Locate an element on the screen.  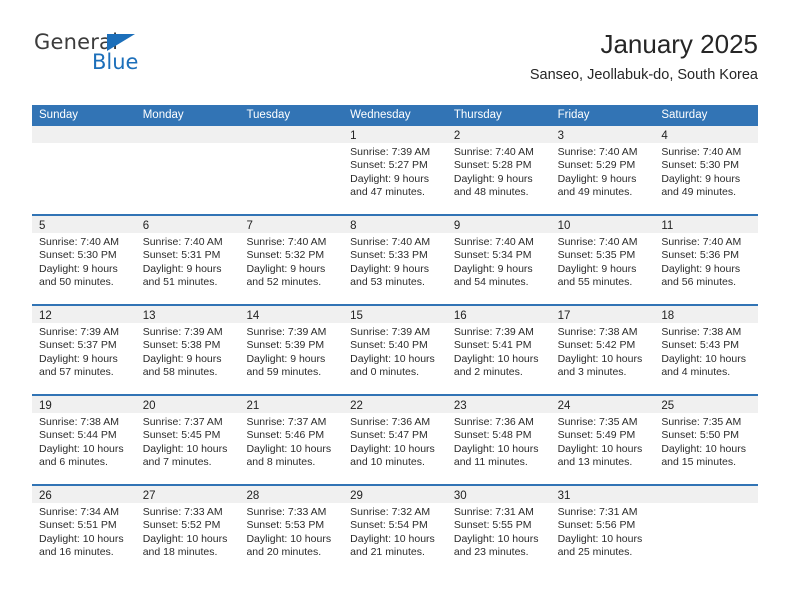
day-number-band: 23 is located at coordinates (498, 404).